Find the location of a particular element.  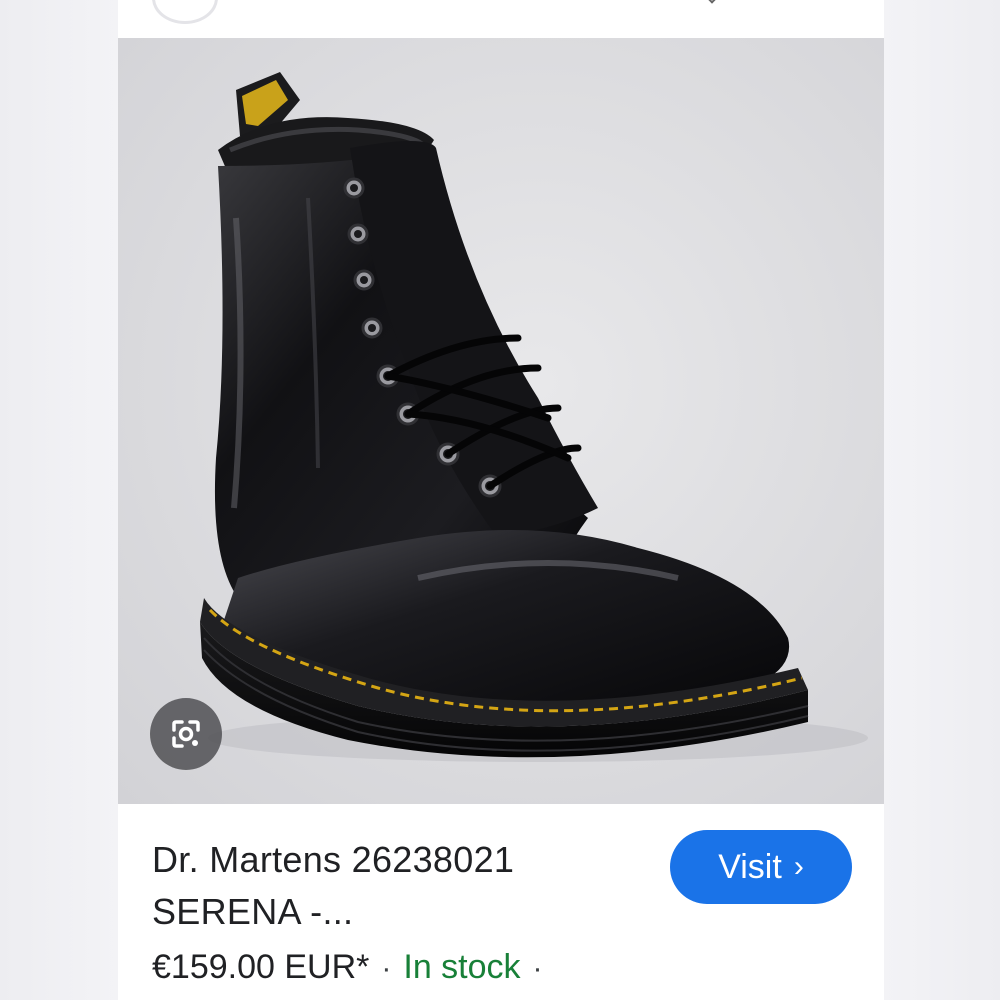

google-lens-icon is located at coordinates (186, 734).